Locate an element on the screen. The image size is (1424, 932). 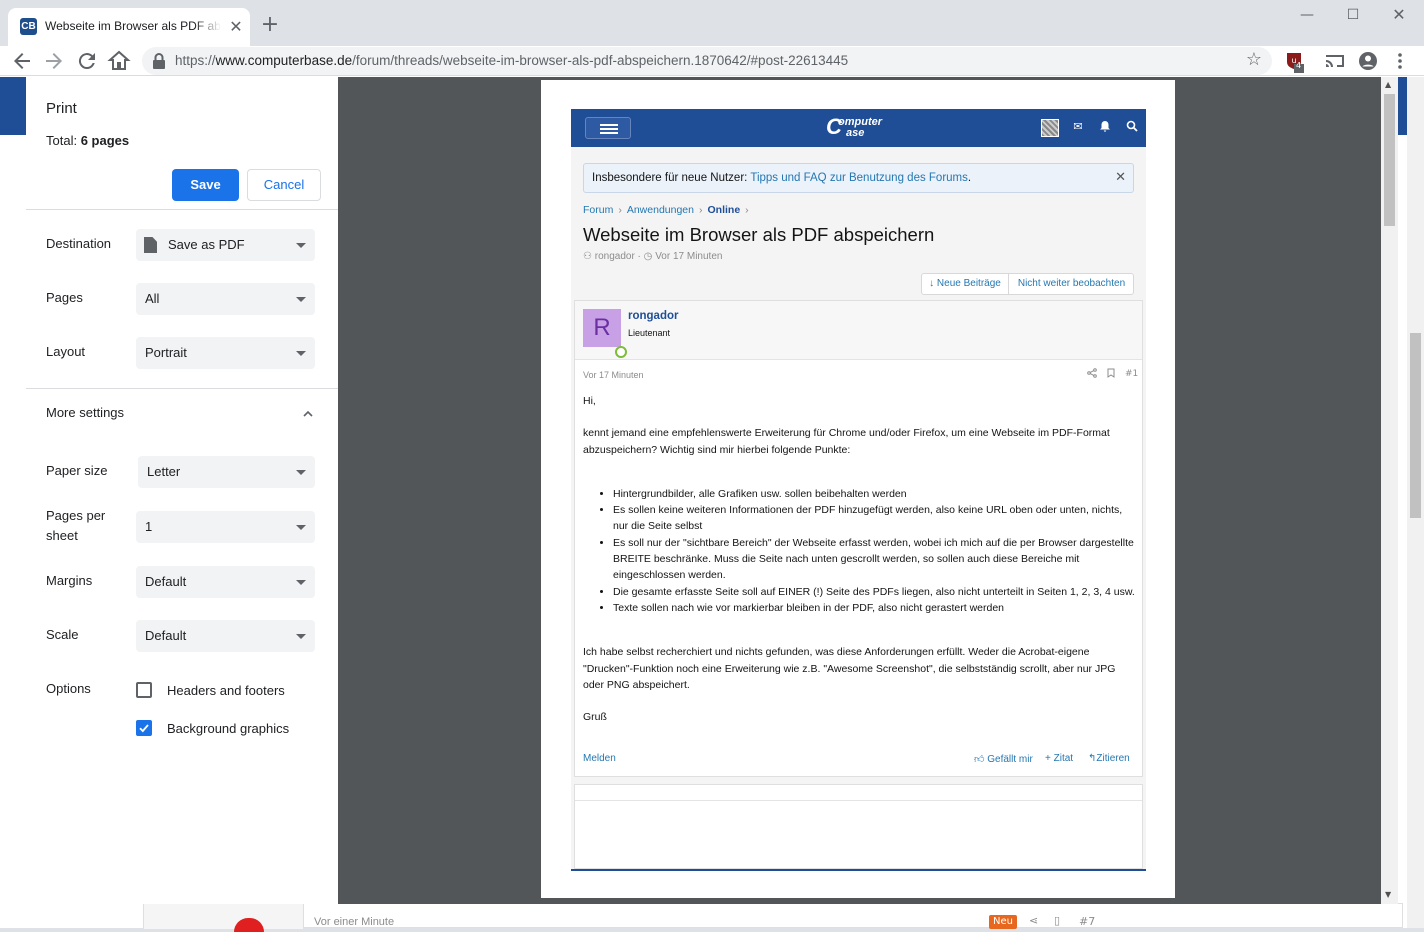
background-post-time: Vor einer Minute is located at coordinates (354, 922).